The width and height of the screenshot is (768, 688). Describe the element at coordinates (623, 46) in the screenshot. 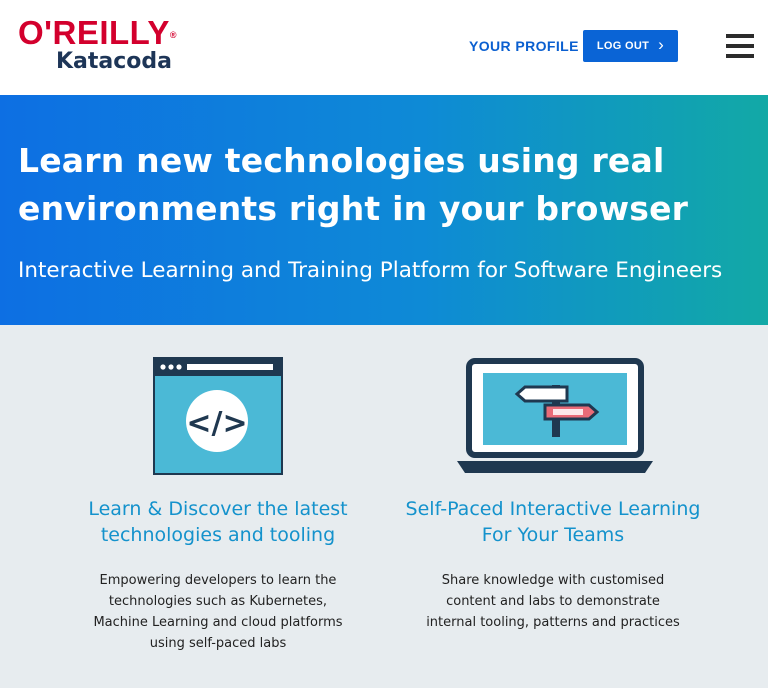

I see `logout-label: LOG OUT` at that location.